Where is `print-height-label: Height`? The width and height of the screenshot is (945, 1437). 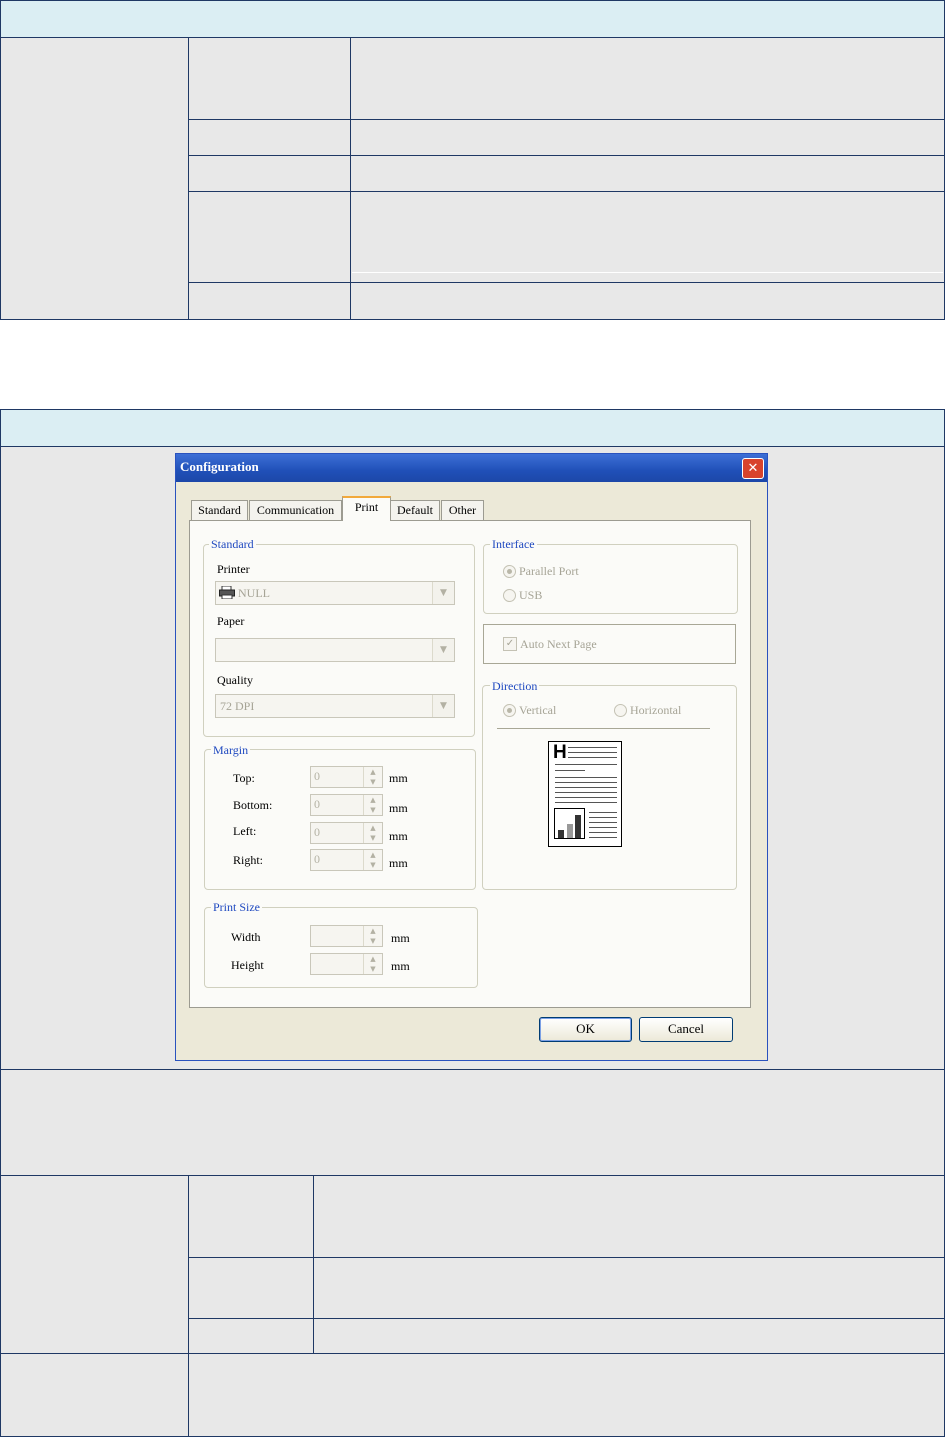
print-height-label: Height is located at coordinates (247, 965).